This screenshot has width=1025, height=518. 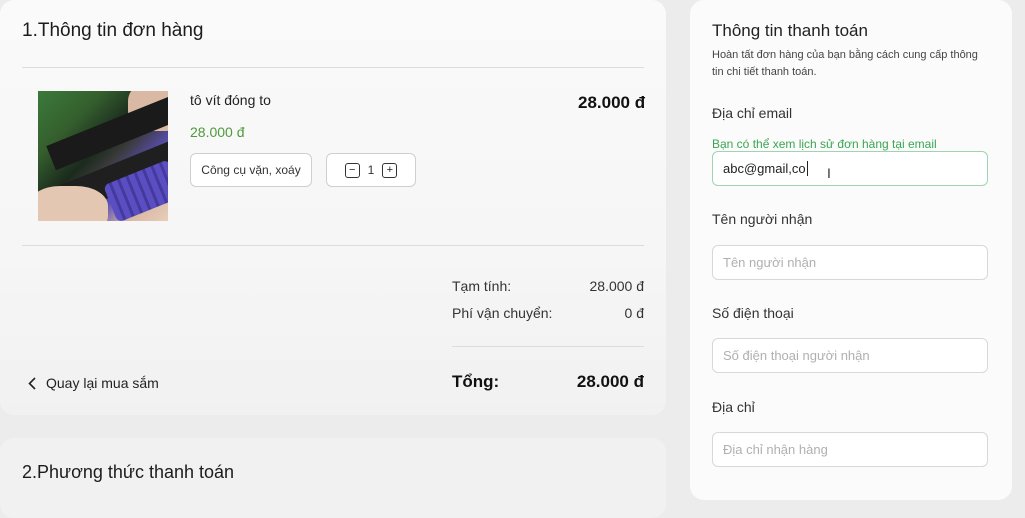 I want to click on quantity-value: 1, so click(x=371, y=170).